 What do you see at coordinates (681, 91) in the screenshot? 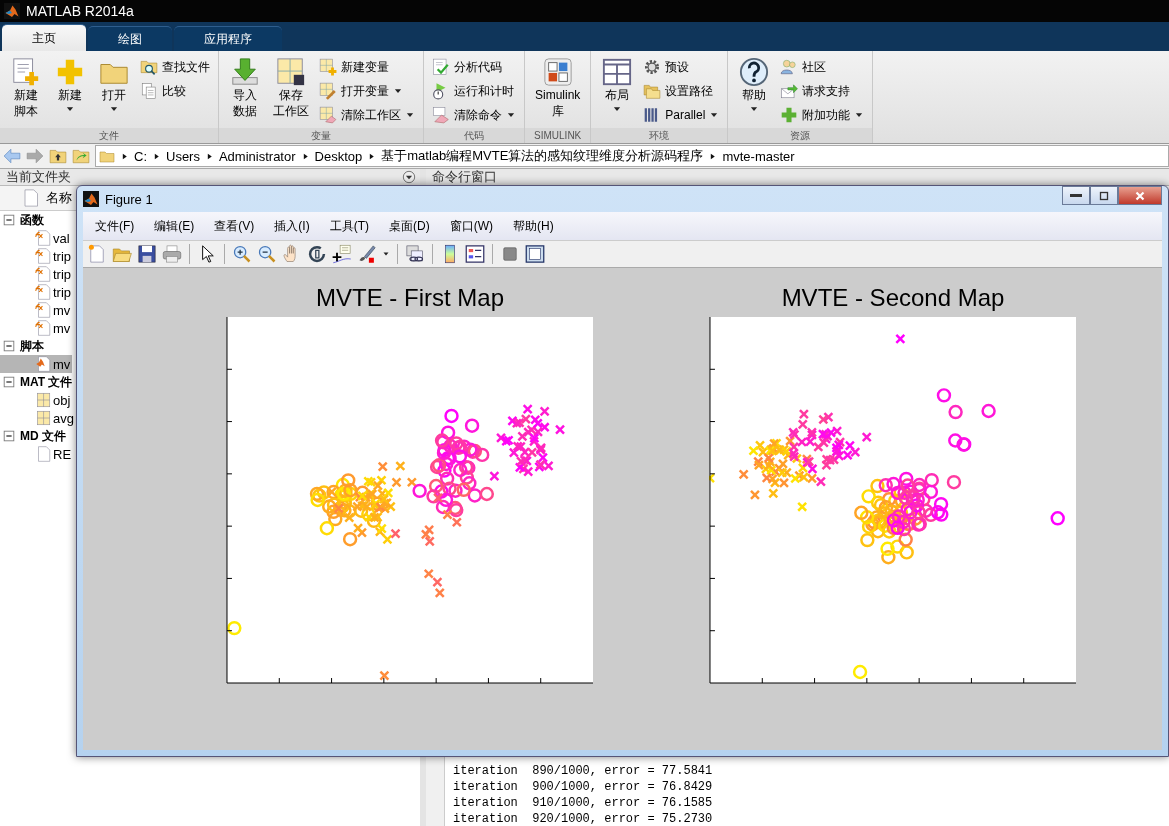
I see `ribbon-button: 设置路径` at bounding box center [681, 91].